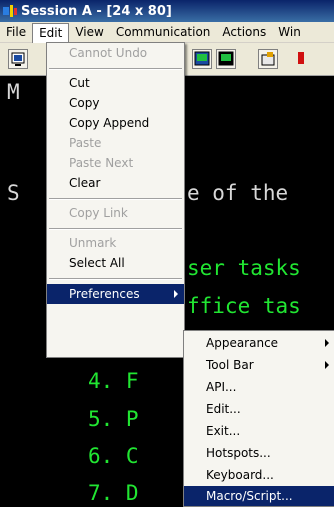 The image size is (334, 507). Describe the element at coordinates (244, 306) in the screenshot. I see `terminal-line: ffice tas` at that location.